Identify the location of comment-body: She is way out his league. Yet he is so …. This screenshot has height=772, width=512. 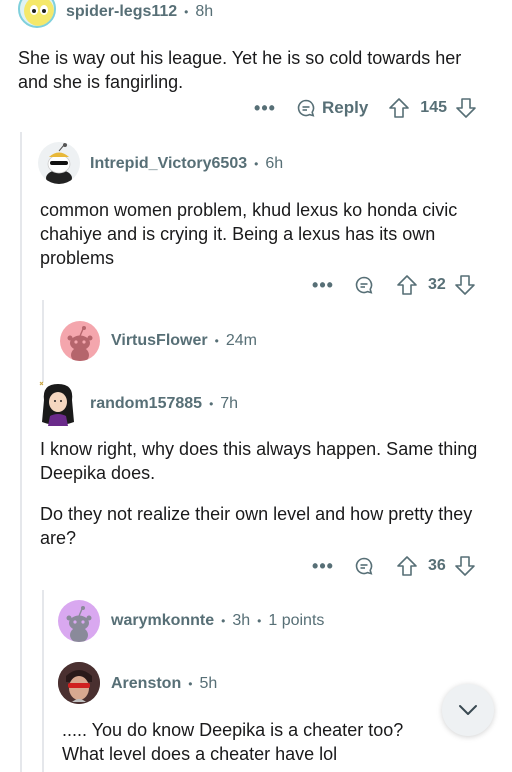
(240, 70).